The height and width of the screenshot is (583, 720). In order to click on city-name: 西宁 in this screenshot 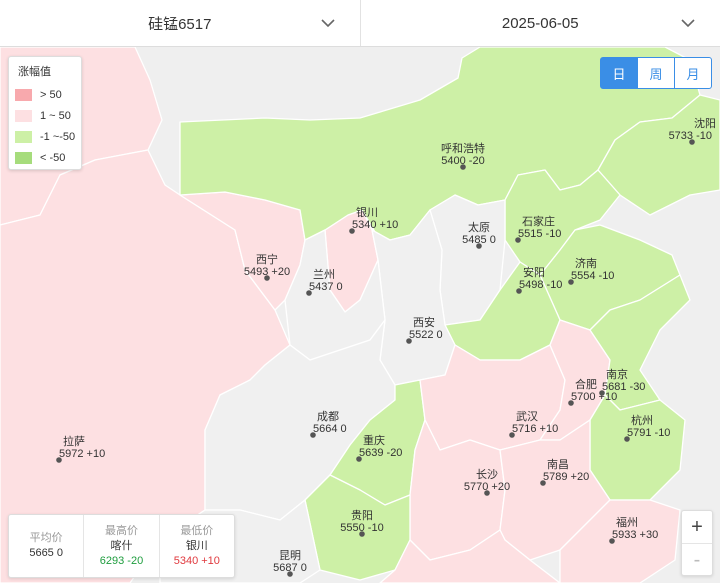, I will do `click(267, 259)`.